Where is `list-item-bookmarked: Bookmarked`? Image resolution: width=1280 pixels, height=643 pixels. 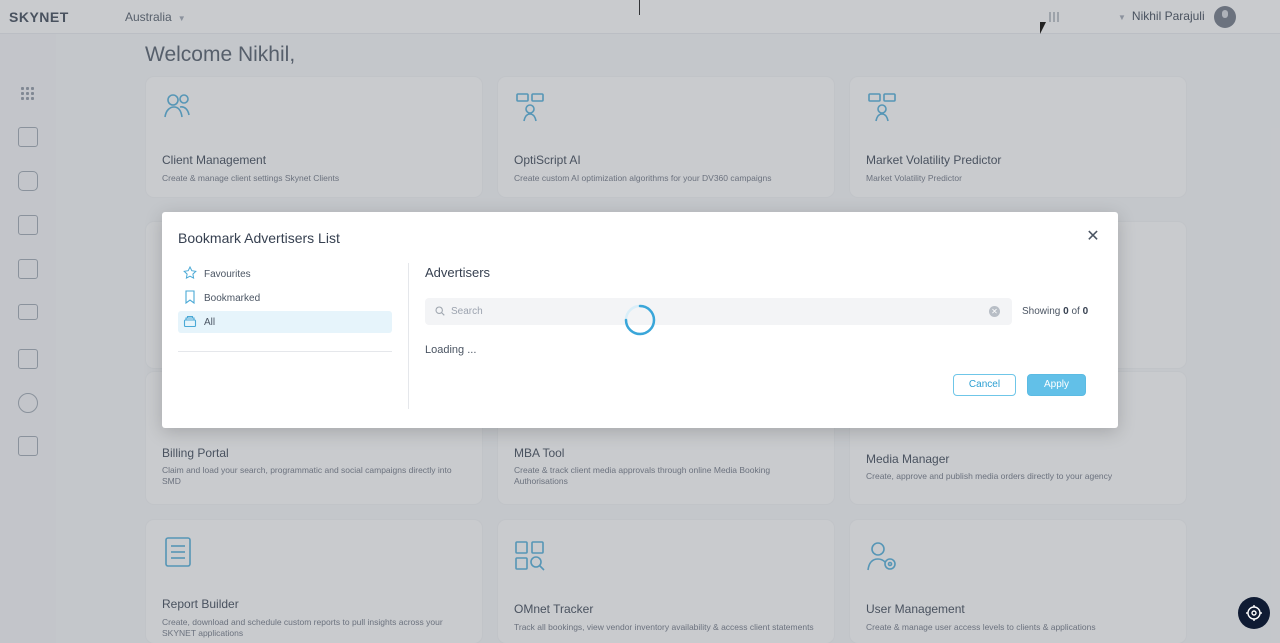
list-item-bookmarked: Bookmarked is located at coordinates (285, 298).